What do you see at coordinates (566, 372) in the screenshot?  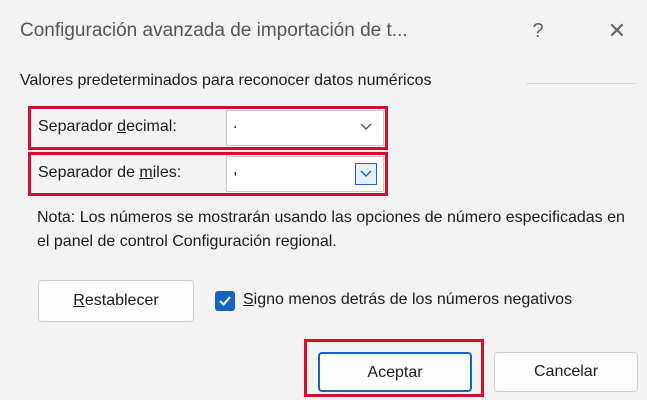 I see `cancel-button: Cancelar` at bounding box center [566, 372].